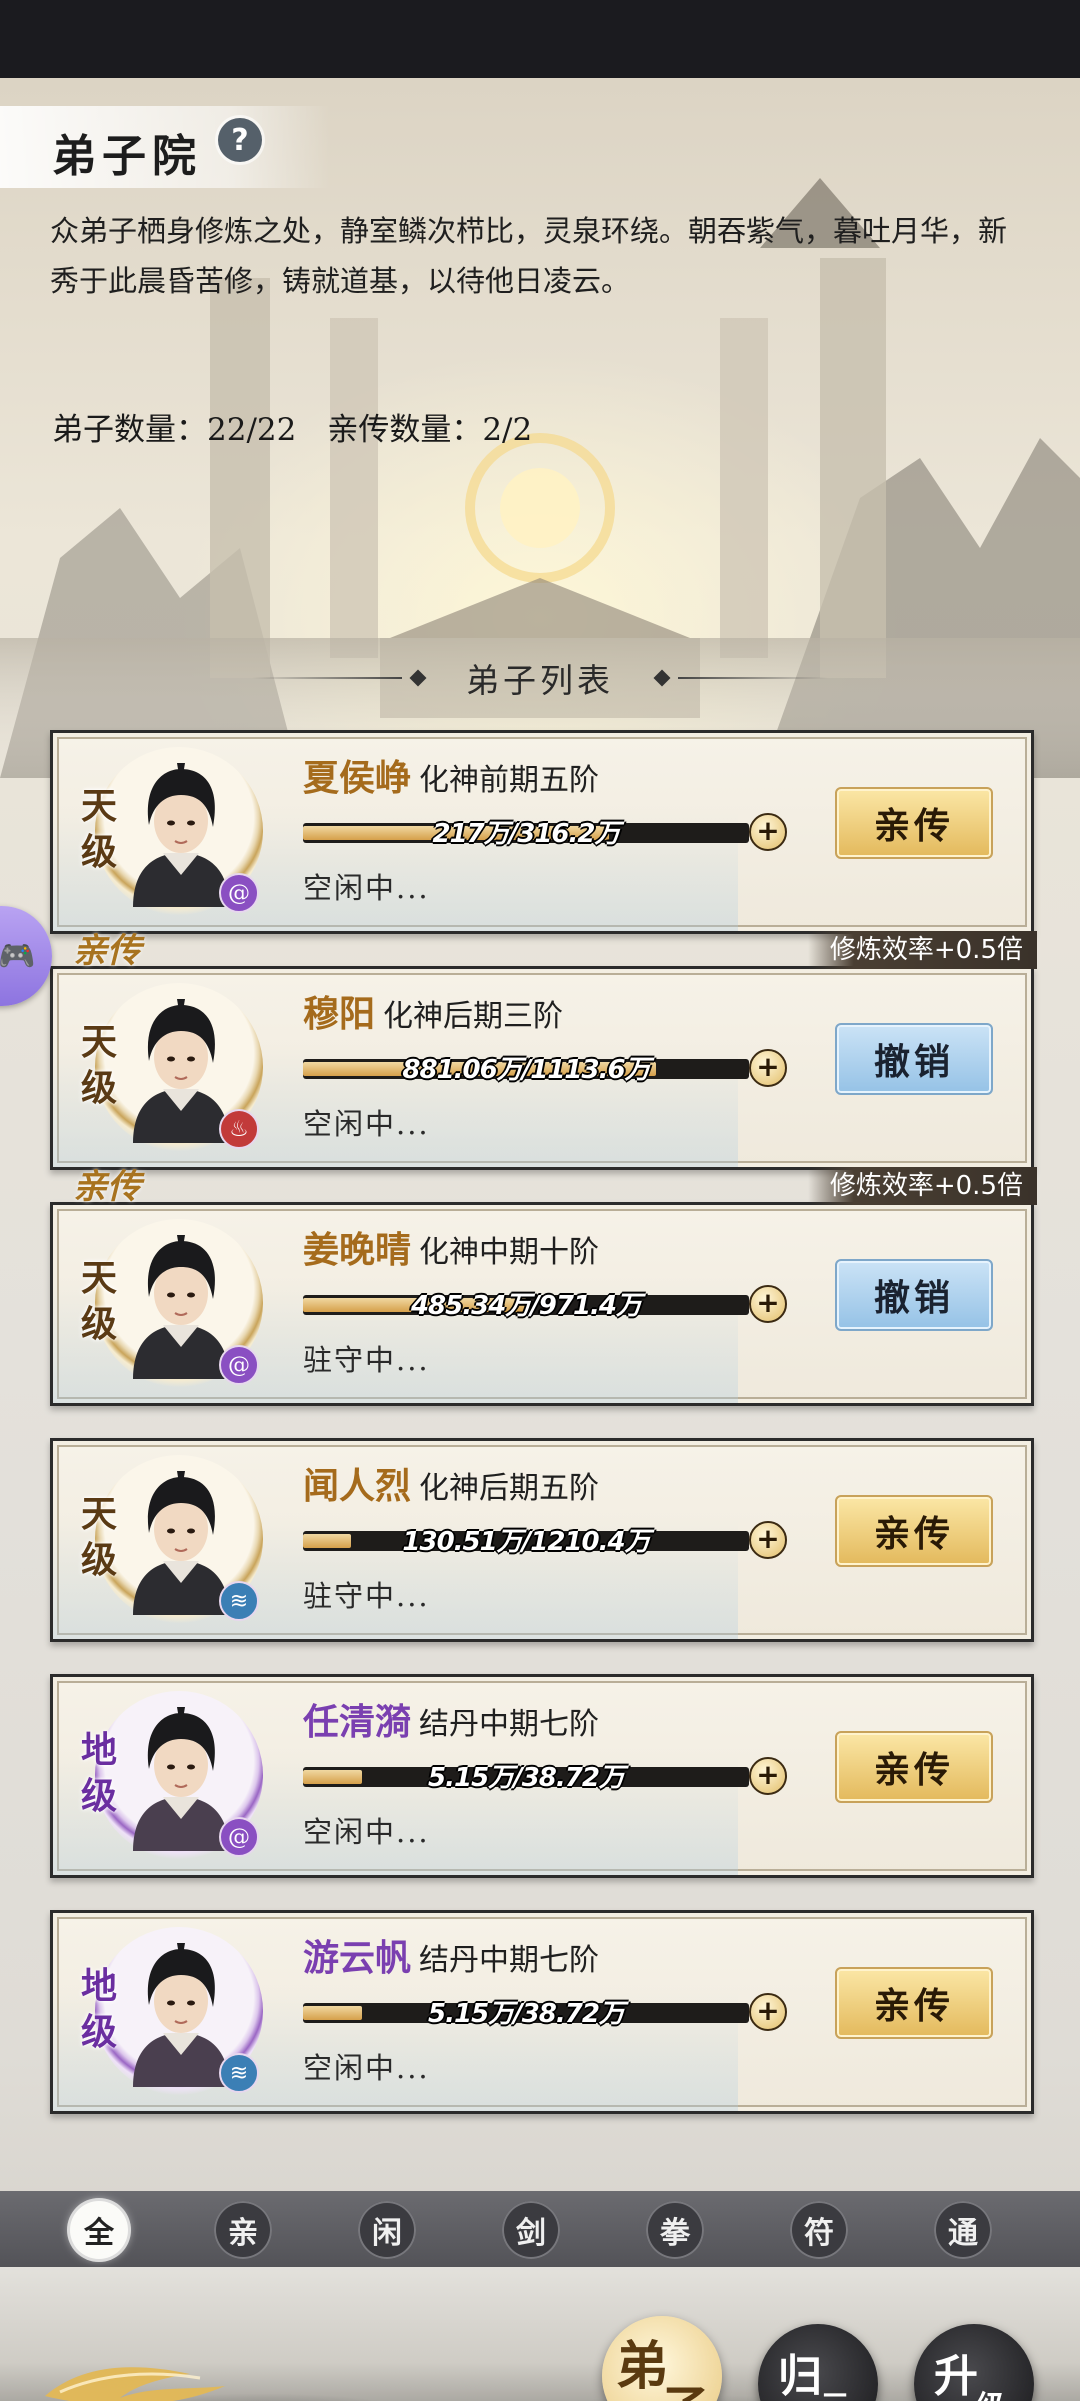  I want to click on disciple-name-line: 任清漪 结丹中期七阶, so click(451, 1719).